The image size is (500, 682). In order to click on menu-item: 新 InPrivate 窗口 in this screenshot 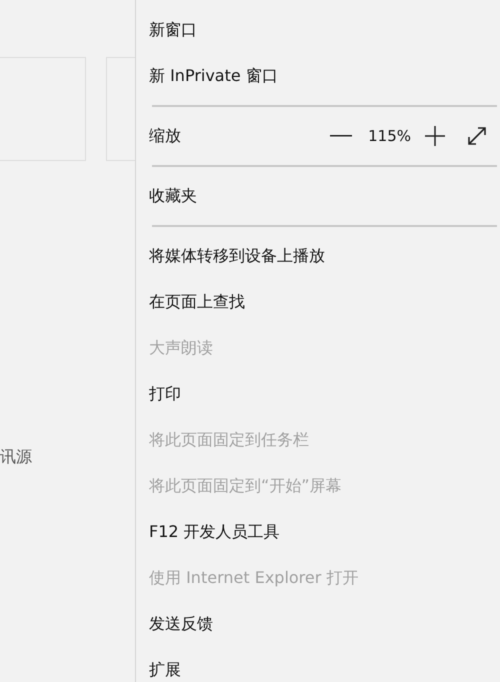, I will do `click(323, 76)`.